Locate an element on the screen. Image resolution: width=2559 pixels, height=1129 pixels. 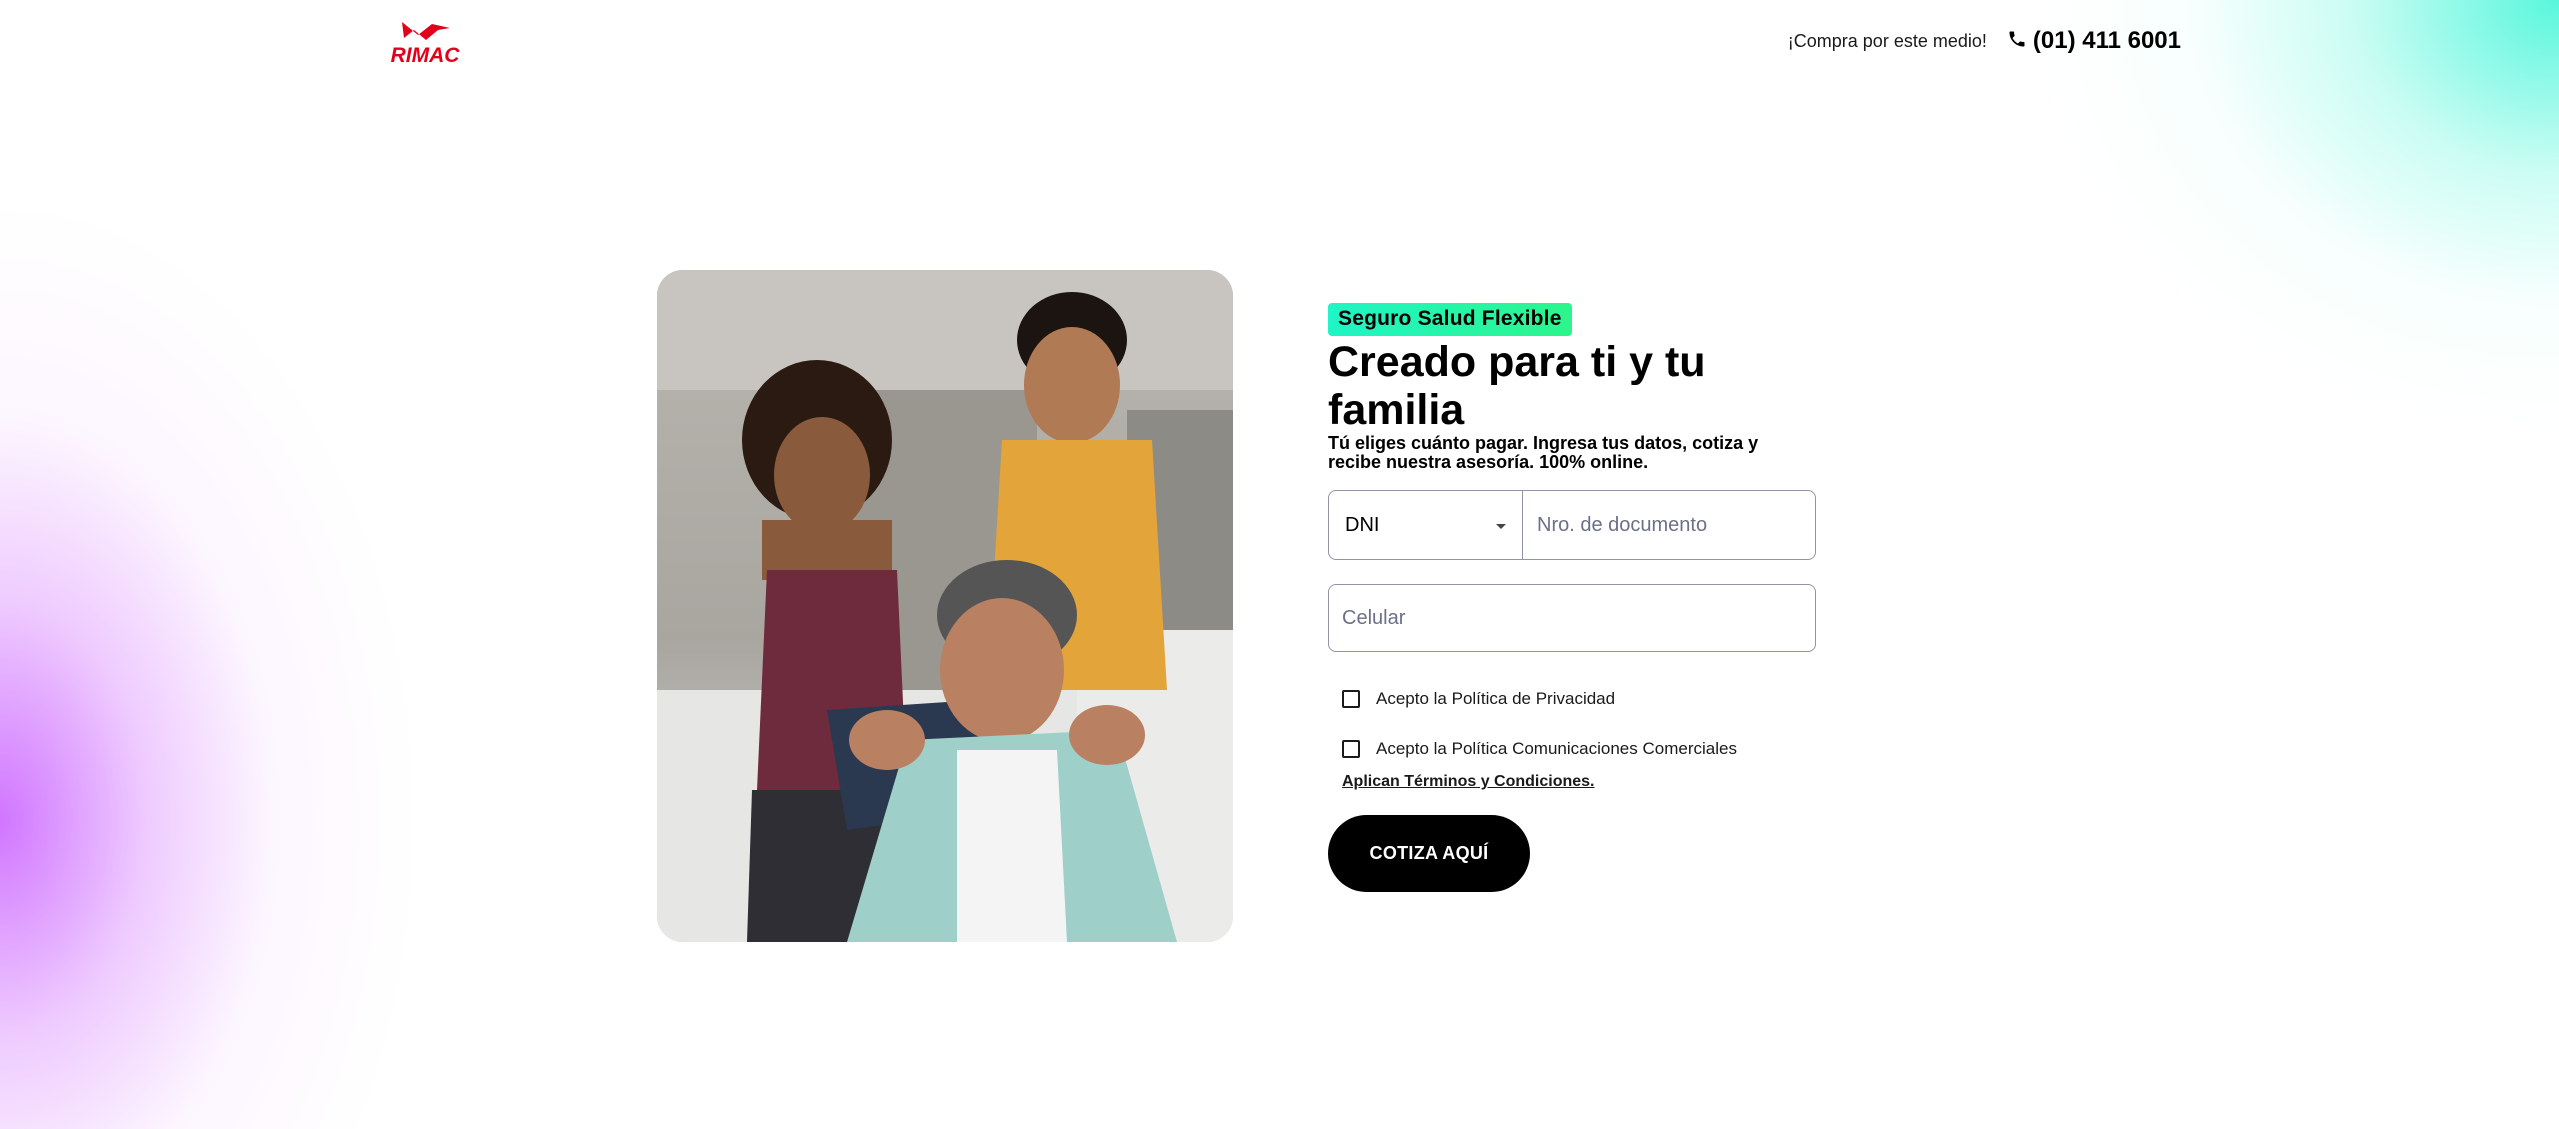
document-number-input: Nro. de documento is located at coordinates (1669, 525).